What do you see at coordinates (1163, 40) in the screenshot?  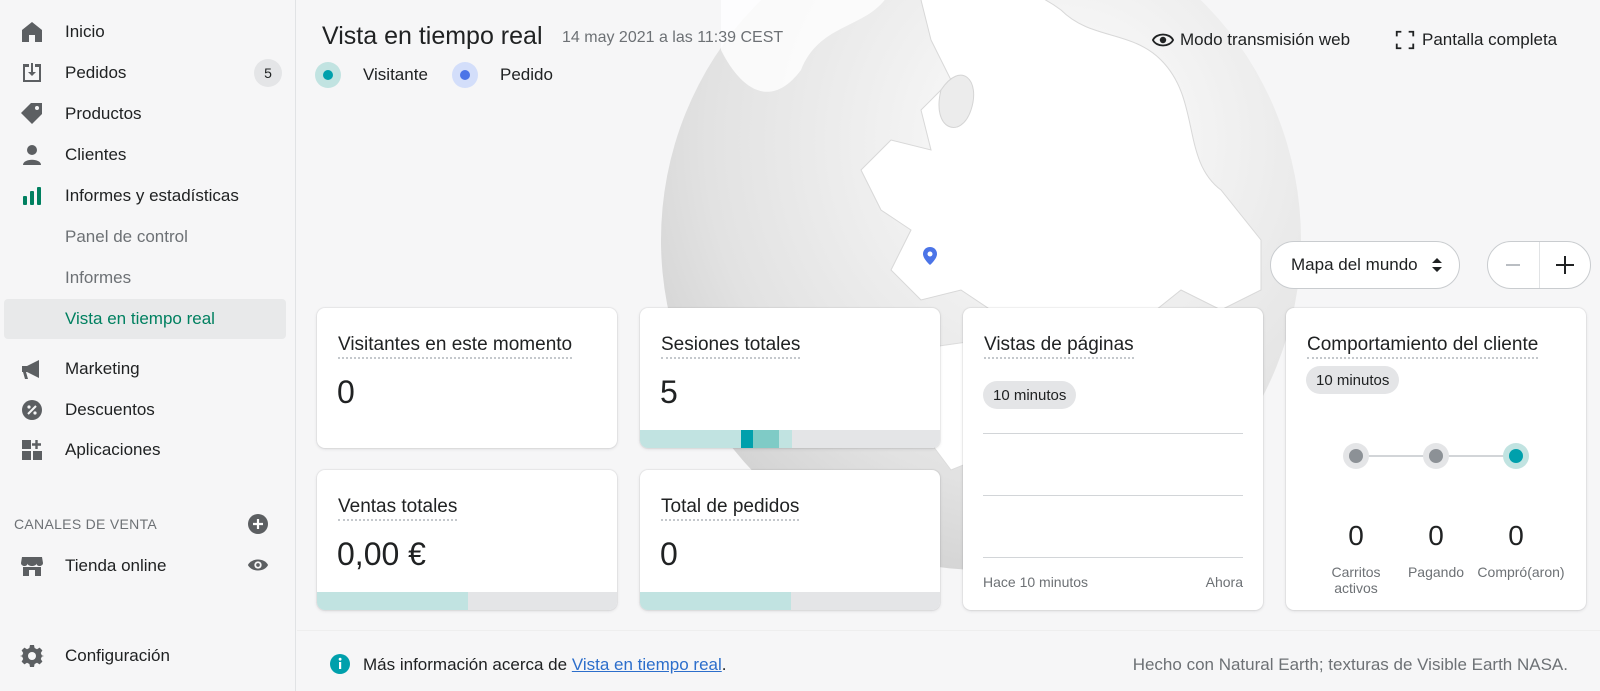 I see `eye-icon` at bounding box center [1163, 40].